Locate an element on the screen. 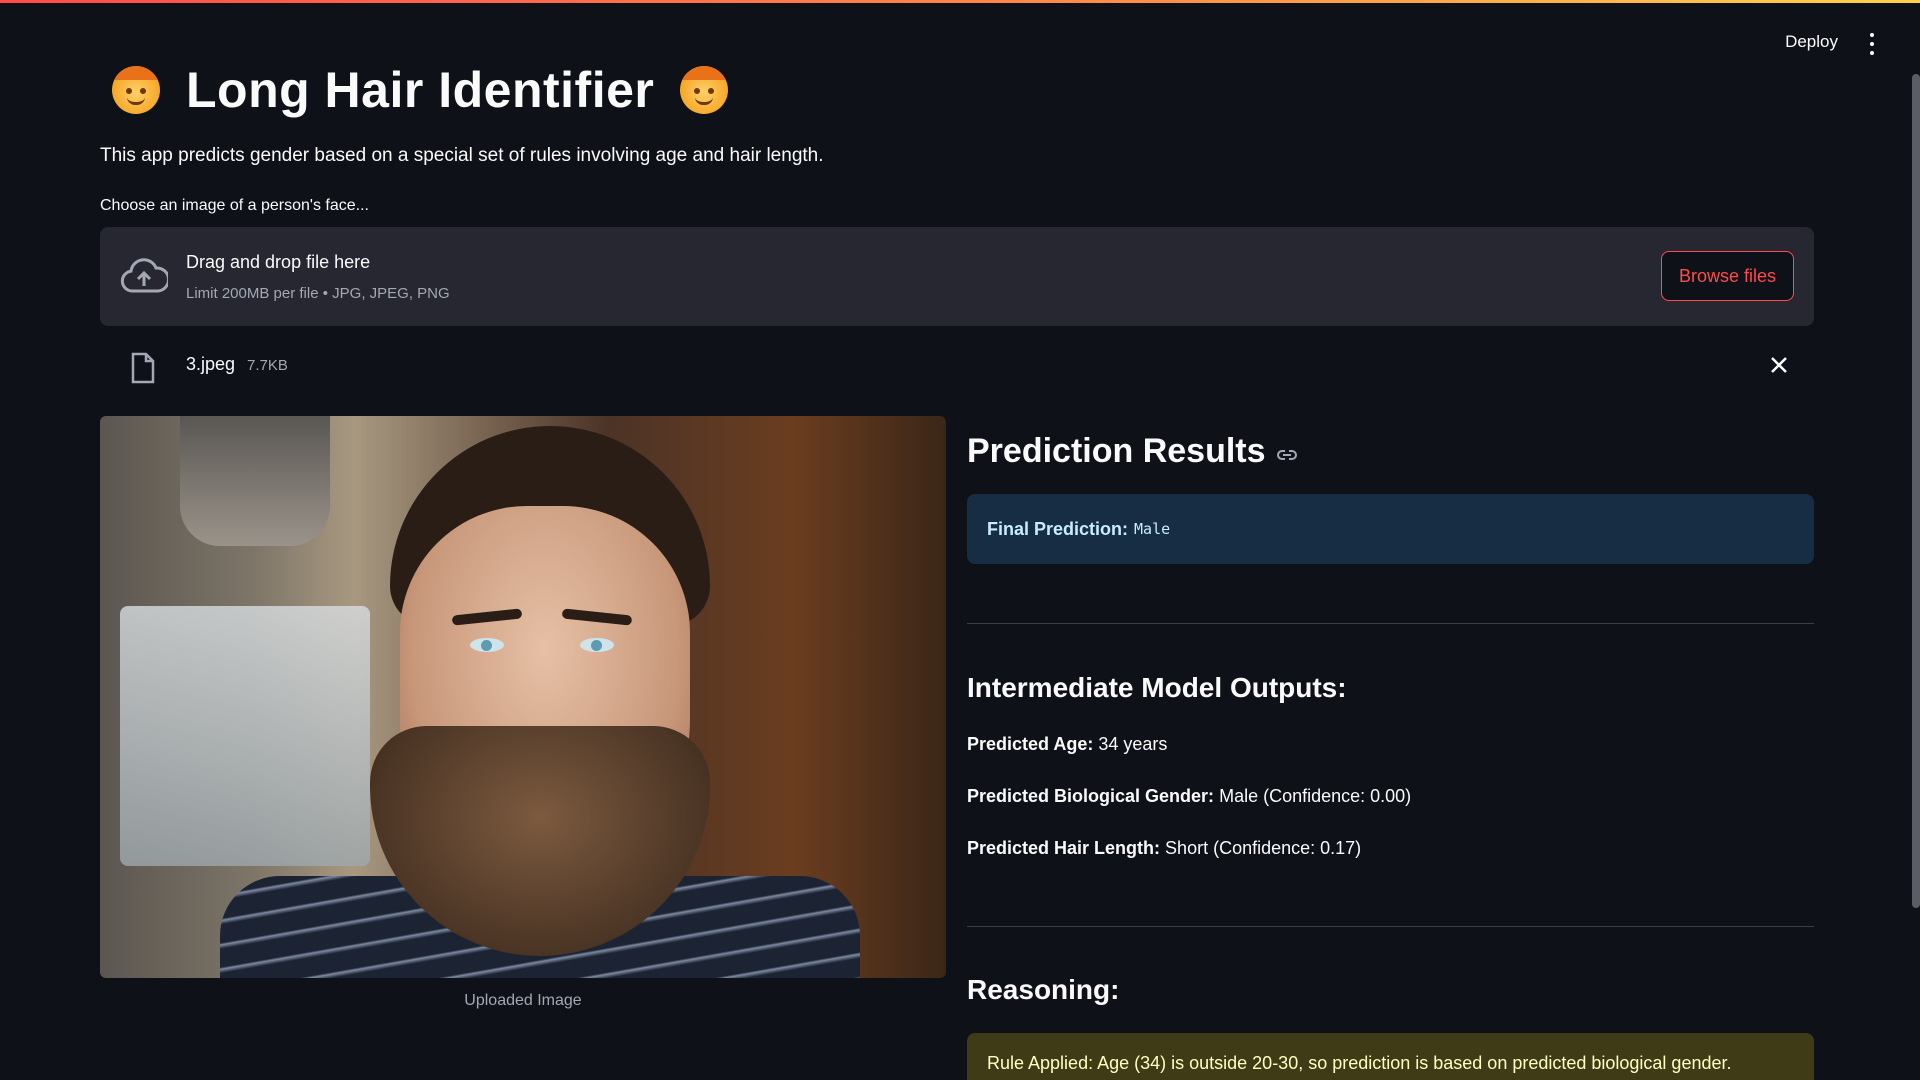  predicted-hair-value: Short (Confidence: 0.17) is located at coordinates (1263, 848).